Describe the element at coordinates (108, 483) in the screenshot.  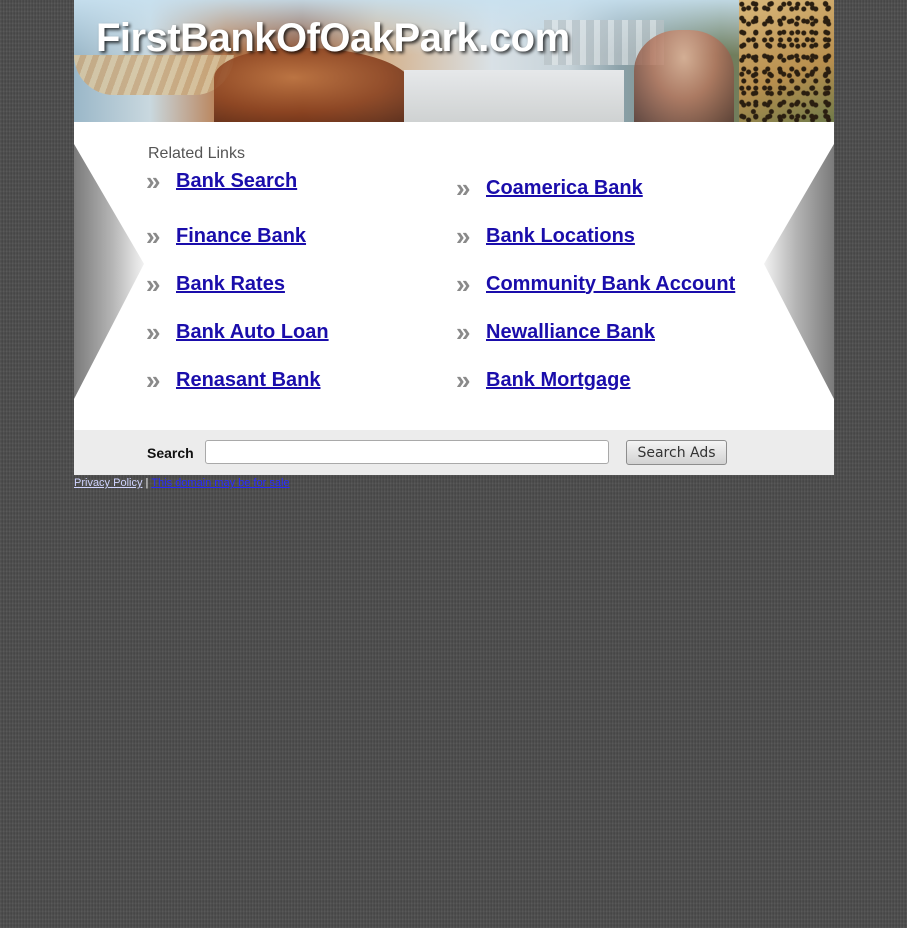
I see `privacy-policy-link: Privacy Policy` at that location.